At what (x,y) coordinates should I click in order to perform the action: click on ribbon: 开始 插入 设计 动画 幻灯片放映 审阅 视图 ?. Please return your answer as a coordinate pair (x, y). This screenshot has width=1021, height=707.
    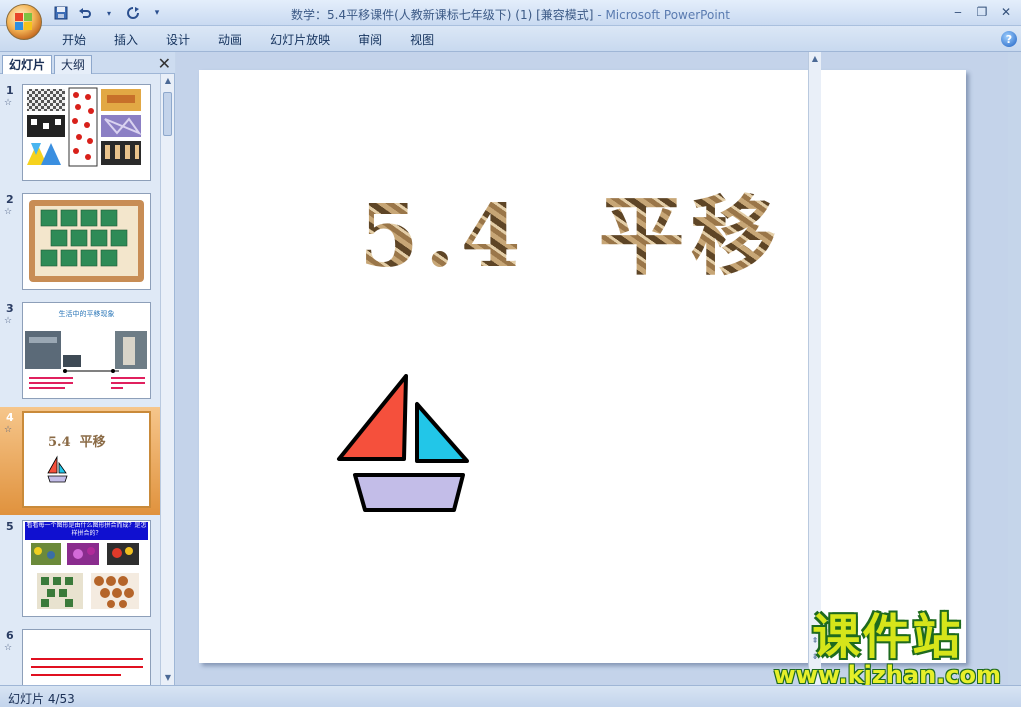
    Looking at the image, I should click on (510, 39).